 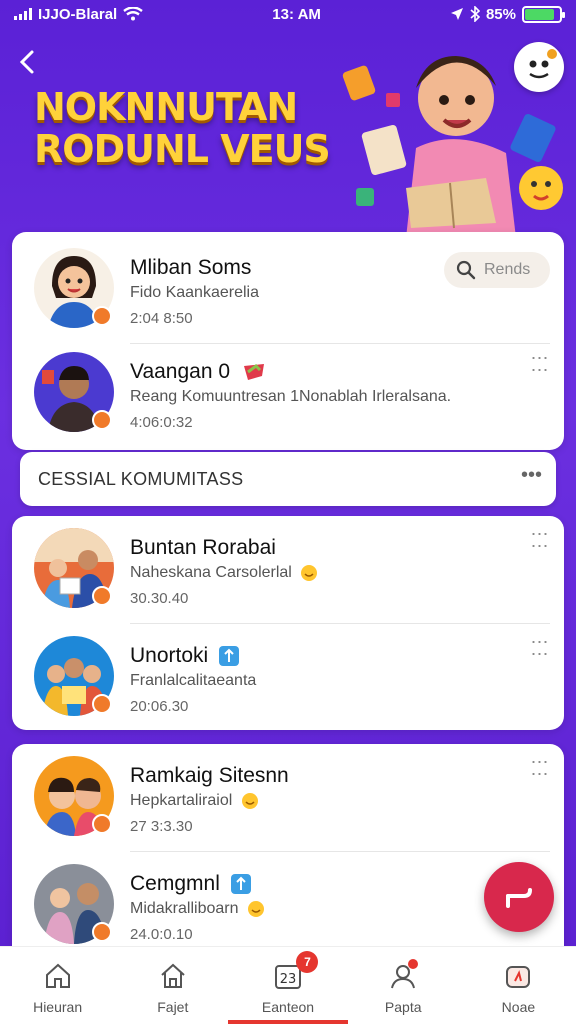 What do you see at coordinates (412, 964) in the screenshot?
I see `notification-dot` at bounding box center [412, 964].